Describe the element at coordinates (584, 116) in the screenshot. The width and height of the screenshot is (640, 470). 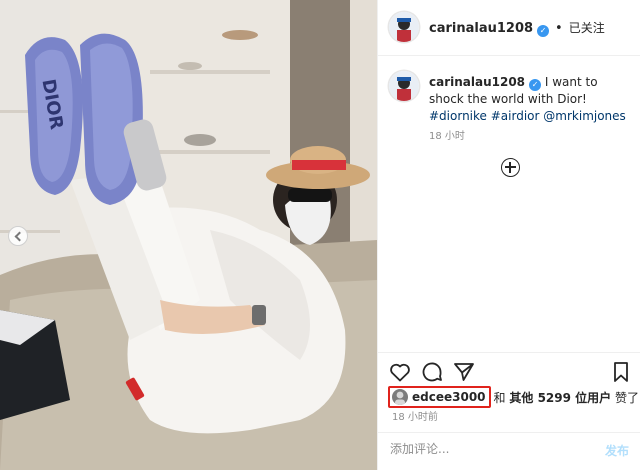
I see `mention-link: @mrkimjones` at that location.